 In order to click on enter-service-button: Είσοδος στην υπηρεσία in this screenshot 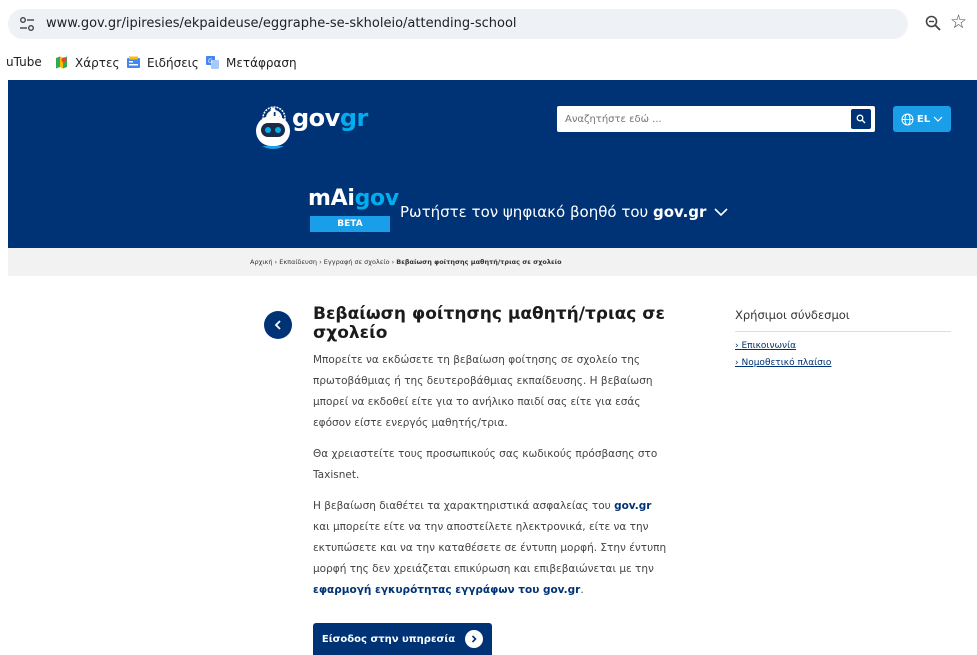, I will do `click(402, 639)`.